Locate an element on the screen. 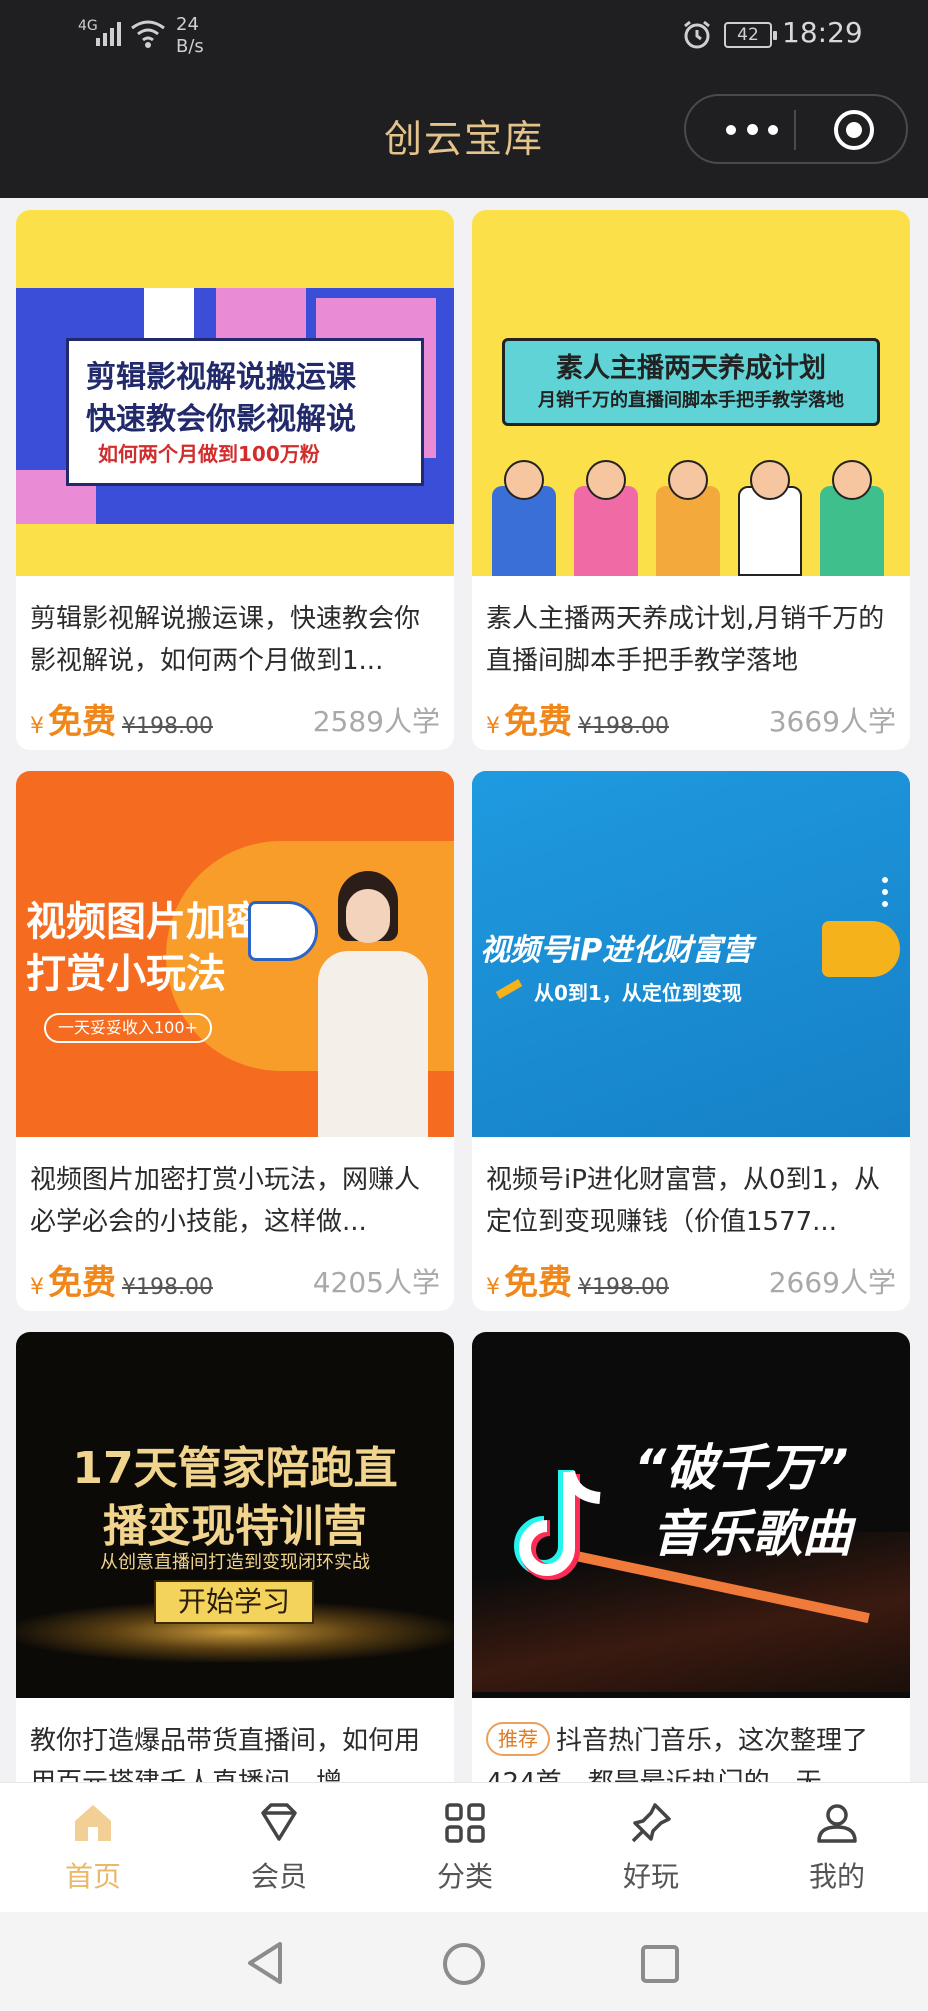 Image resolution: width=928 pixels, height=2011 pixels. wifi-icon is located at coordinates (148, 34).